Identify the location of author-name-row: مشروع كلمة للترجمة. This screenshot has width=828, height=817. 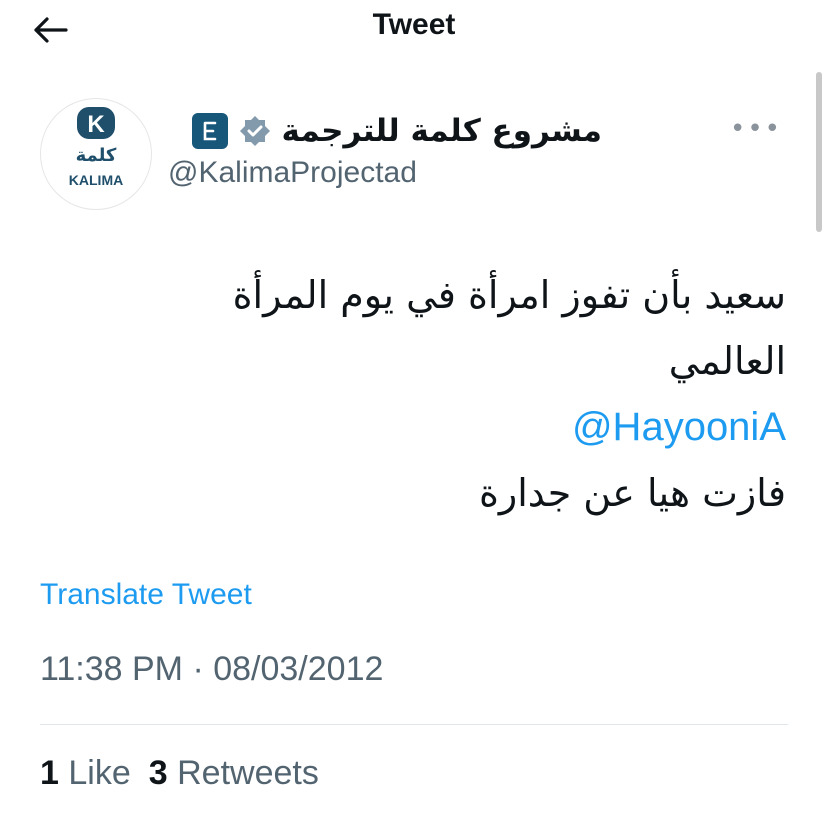
(396, 131).